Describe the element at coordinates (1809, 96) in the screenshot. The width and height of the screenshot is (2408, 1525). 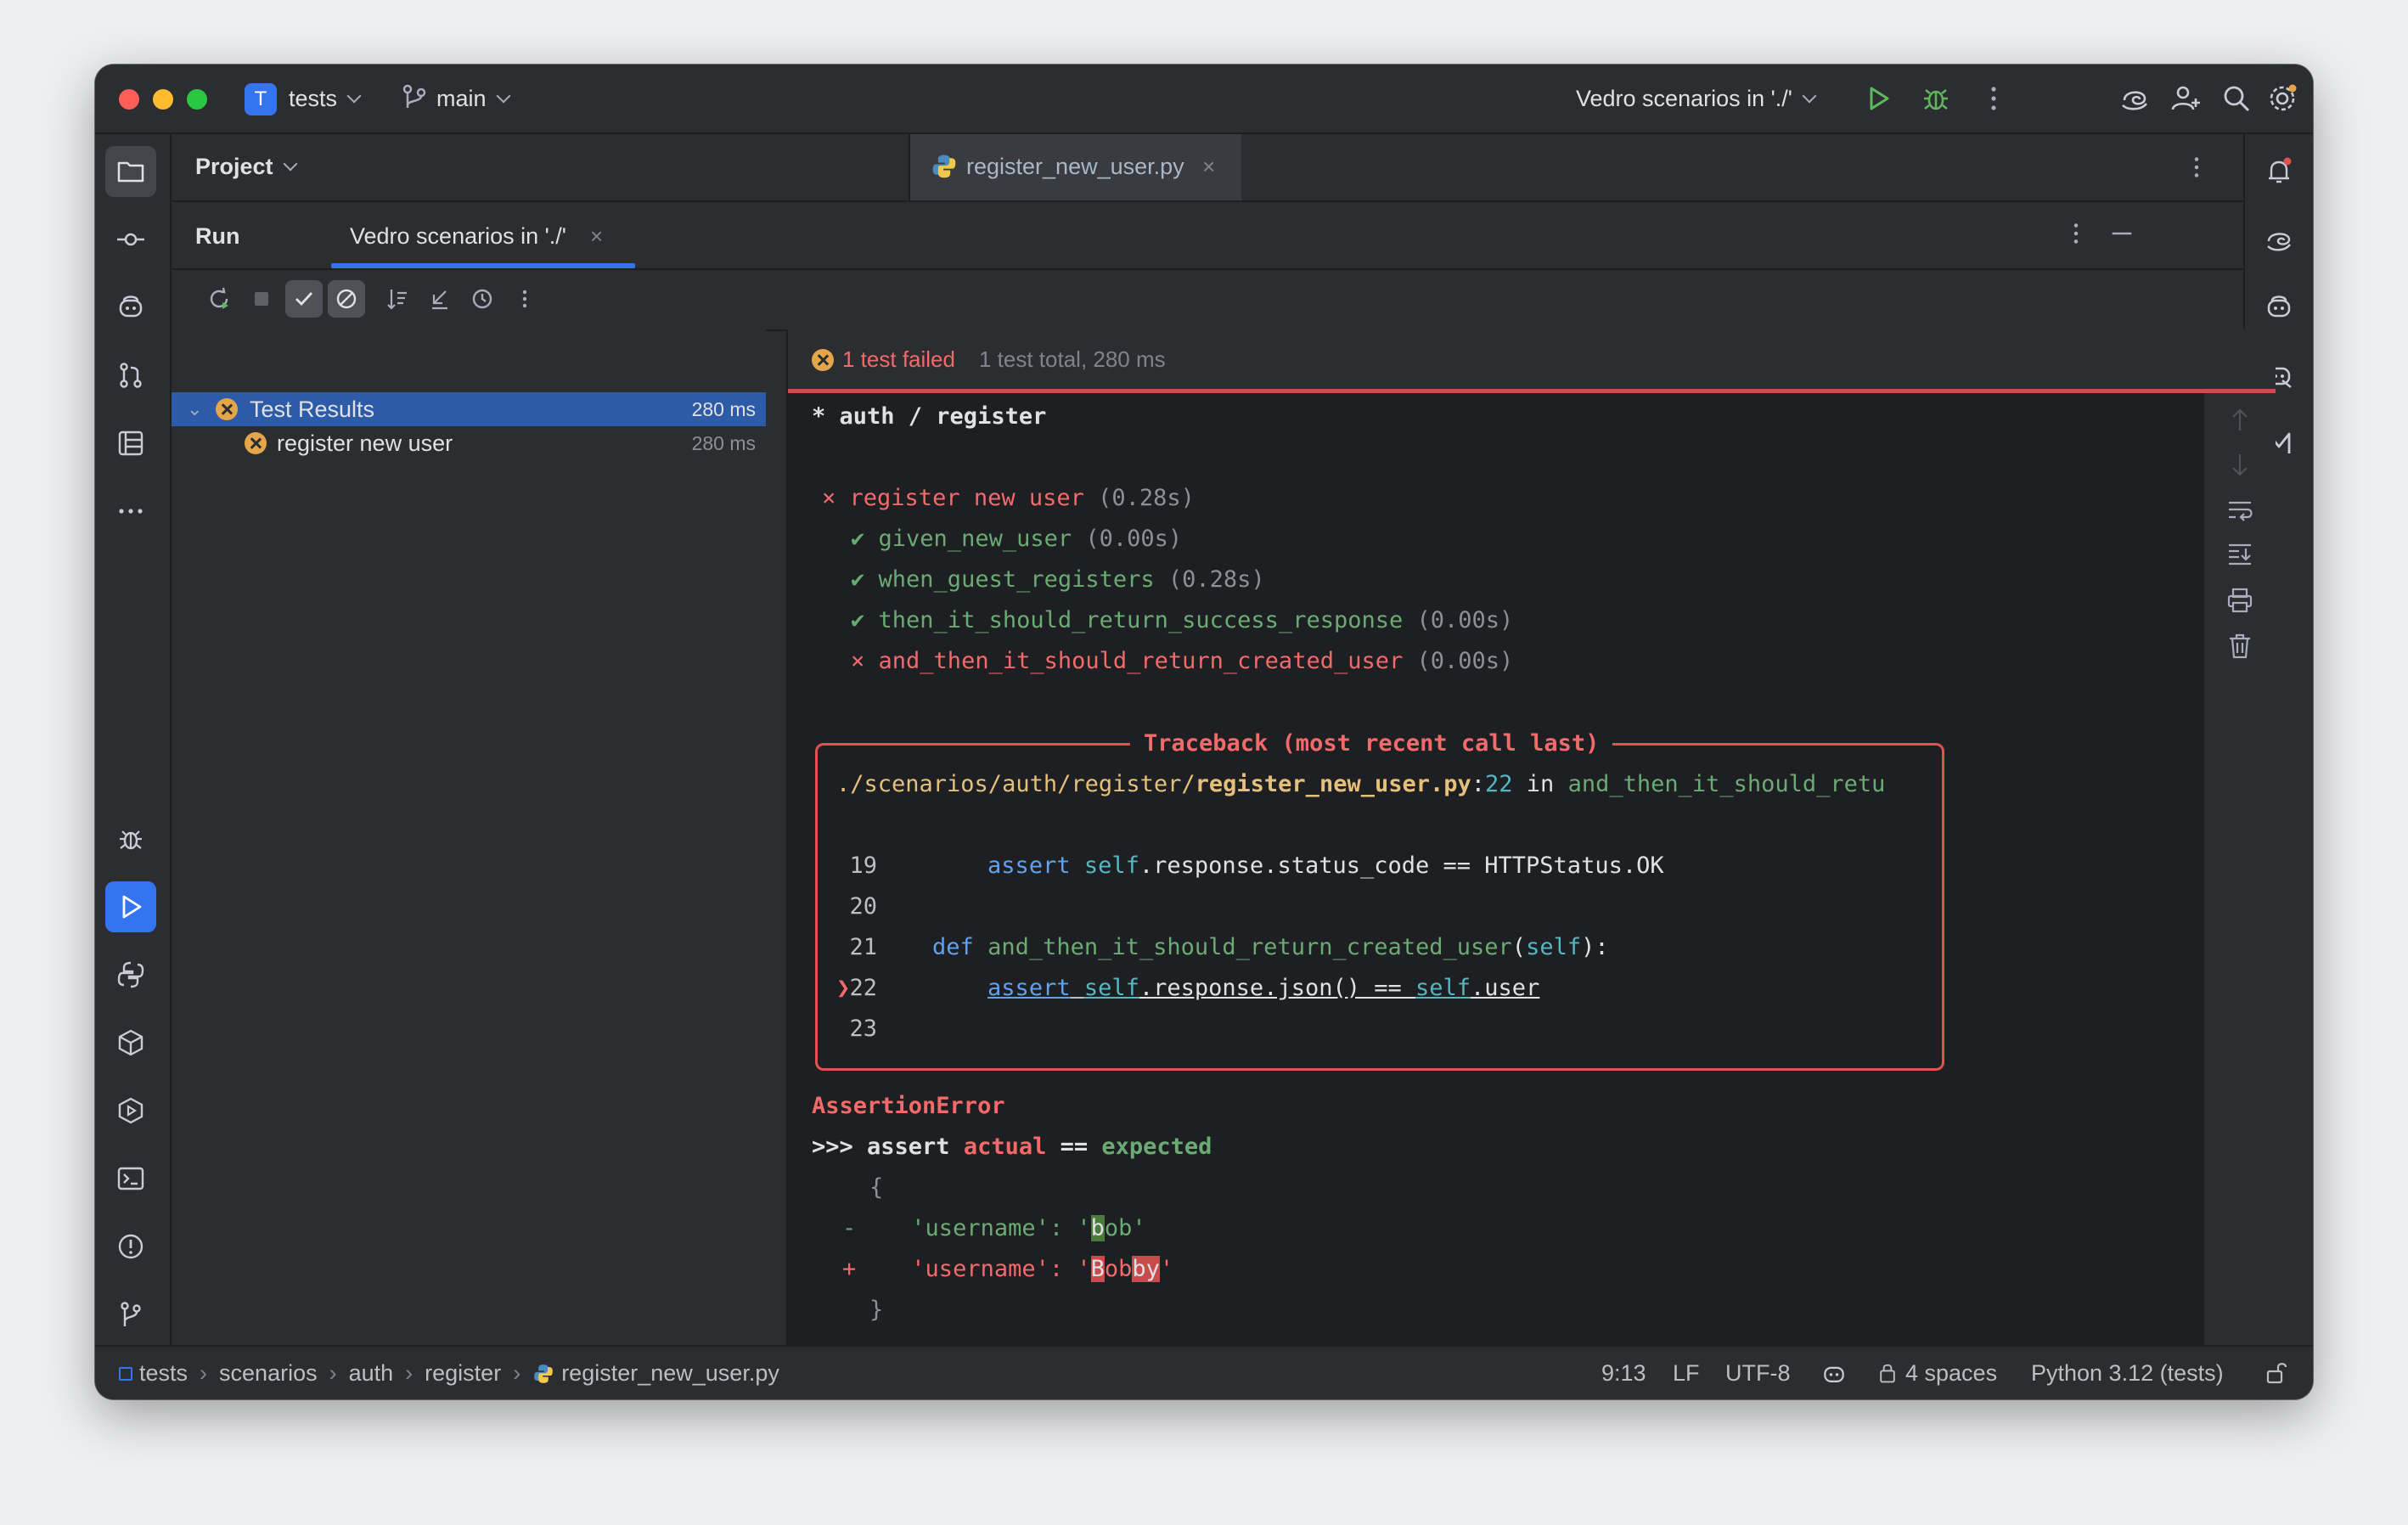
I see `chevron-down-icon` at that location.